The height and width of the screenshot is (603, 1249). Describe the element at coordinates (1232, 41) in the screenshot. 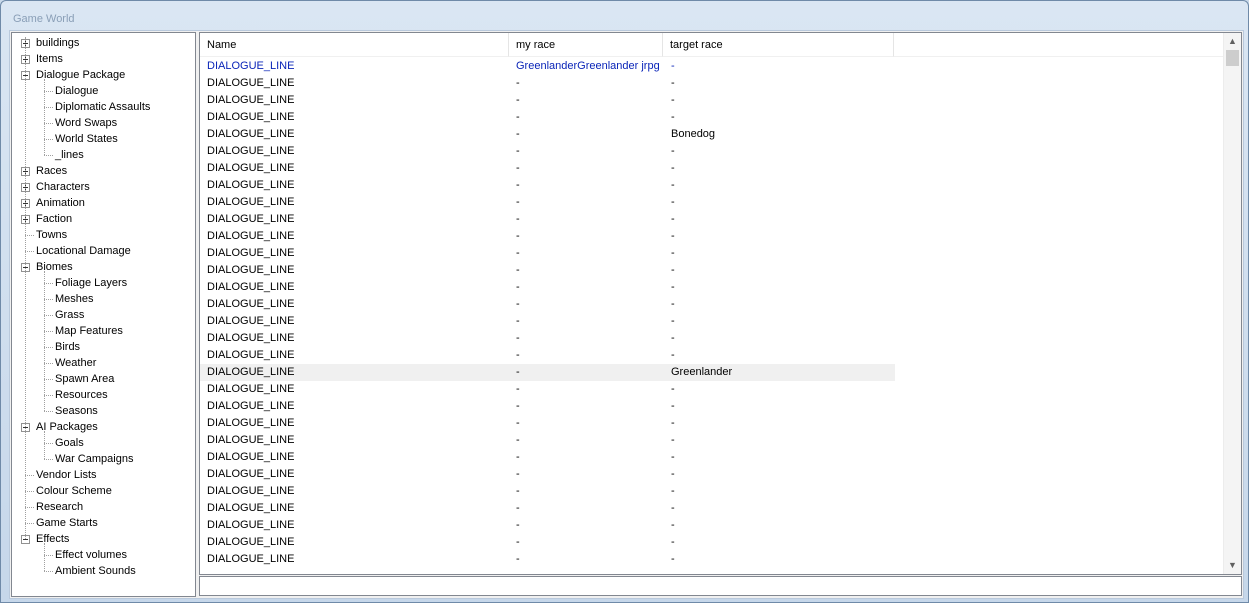

I see `scroll-up-arrow-icon: ▲` at that location.